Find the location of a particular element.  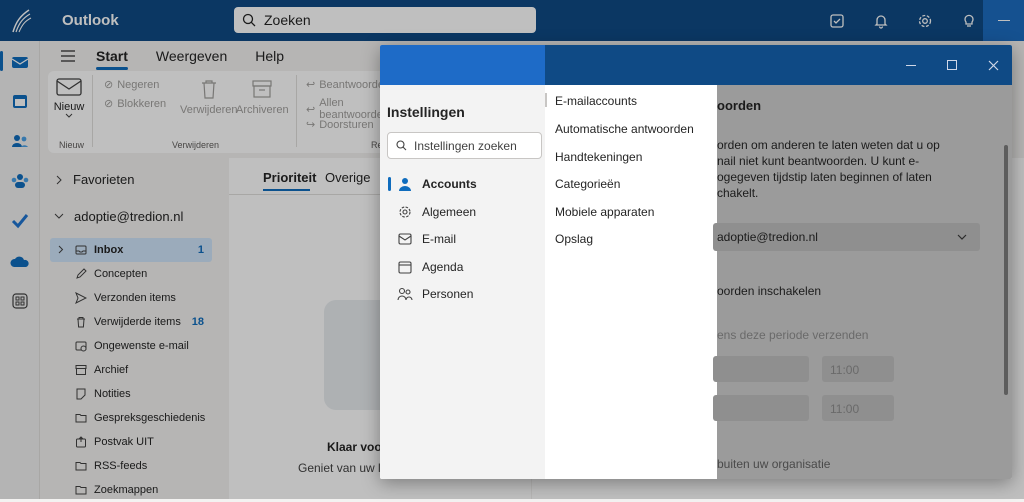

dialog-minimize-button is located at coordinates (911, 65).